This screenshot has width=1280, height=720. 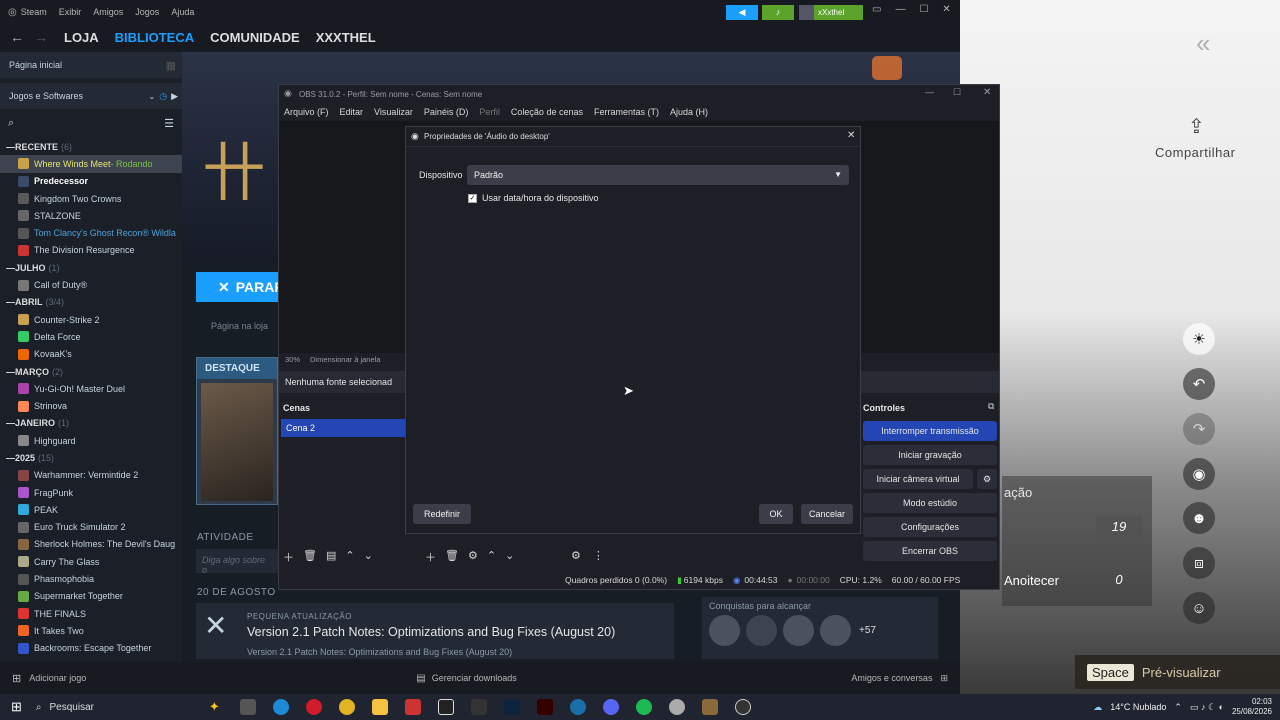 What do you see at coordinates (16, 678) in the screenshot?
I see `plus-icon: ⊞` at bounding box center [16, 678].